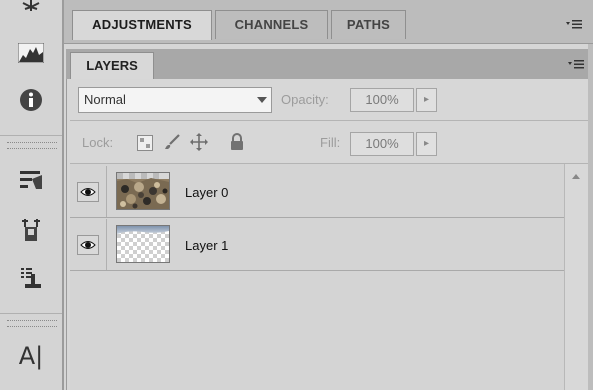 This screenshot has height=390, width=593. Describe the element at coordinates (172, 142) in the screenshot. I see `lock-pixels-brush-icon` at that location.